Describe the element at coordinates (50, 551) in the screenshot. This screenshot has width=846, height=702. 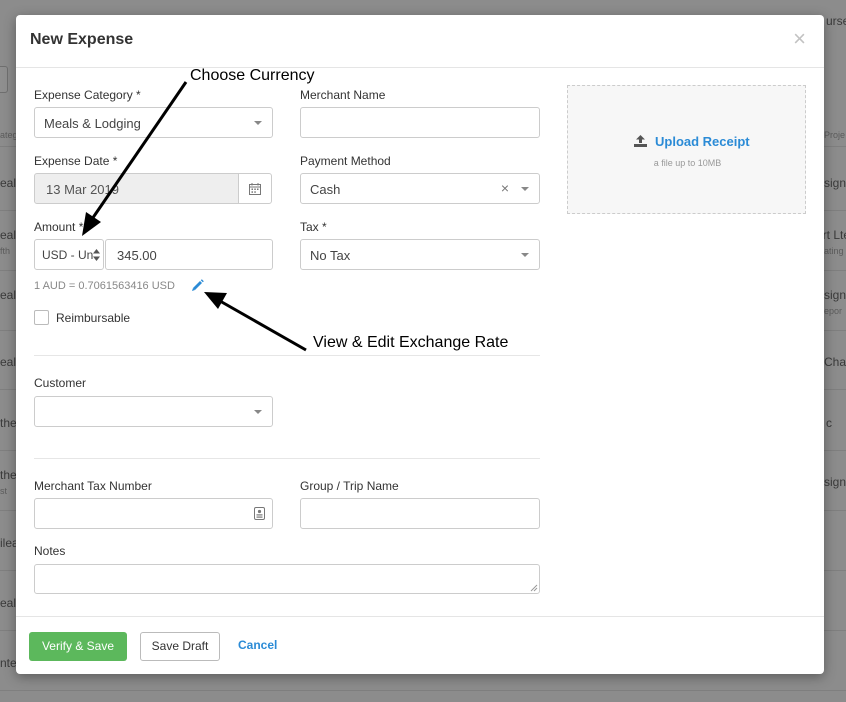
I see `notes-label: Notes` at that location.